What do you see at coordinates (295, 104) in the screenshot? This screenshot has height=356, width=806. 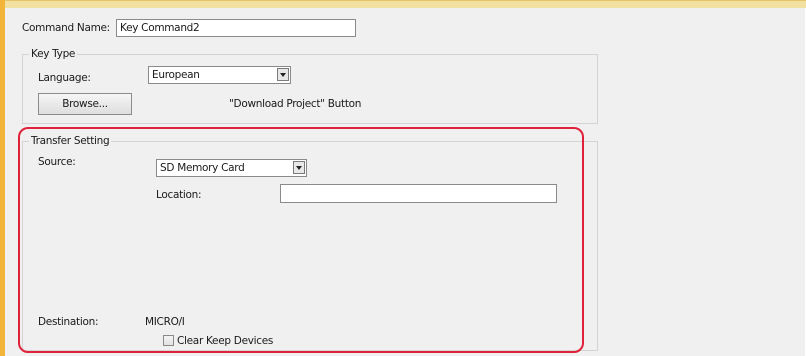 I see `download-project-caption: "Download Project" Button` at bounding box center [295, 104].